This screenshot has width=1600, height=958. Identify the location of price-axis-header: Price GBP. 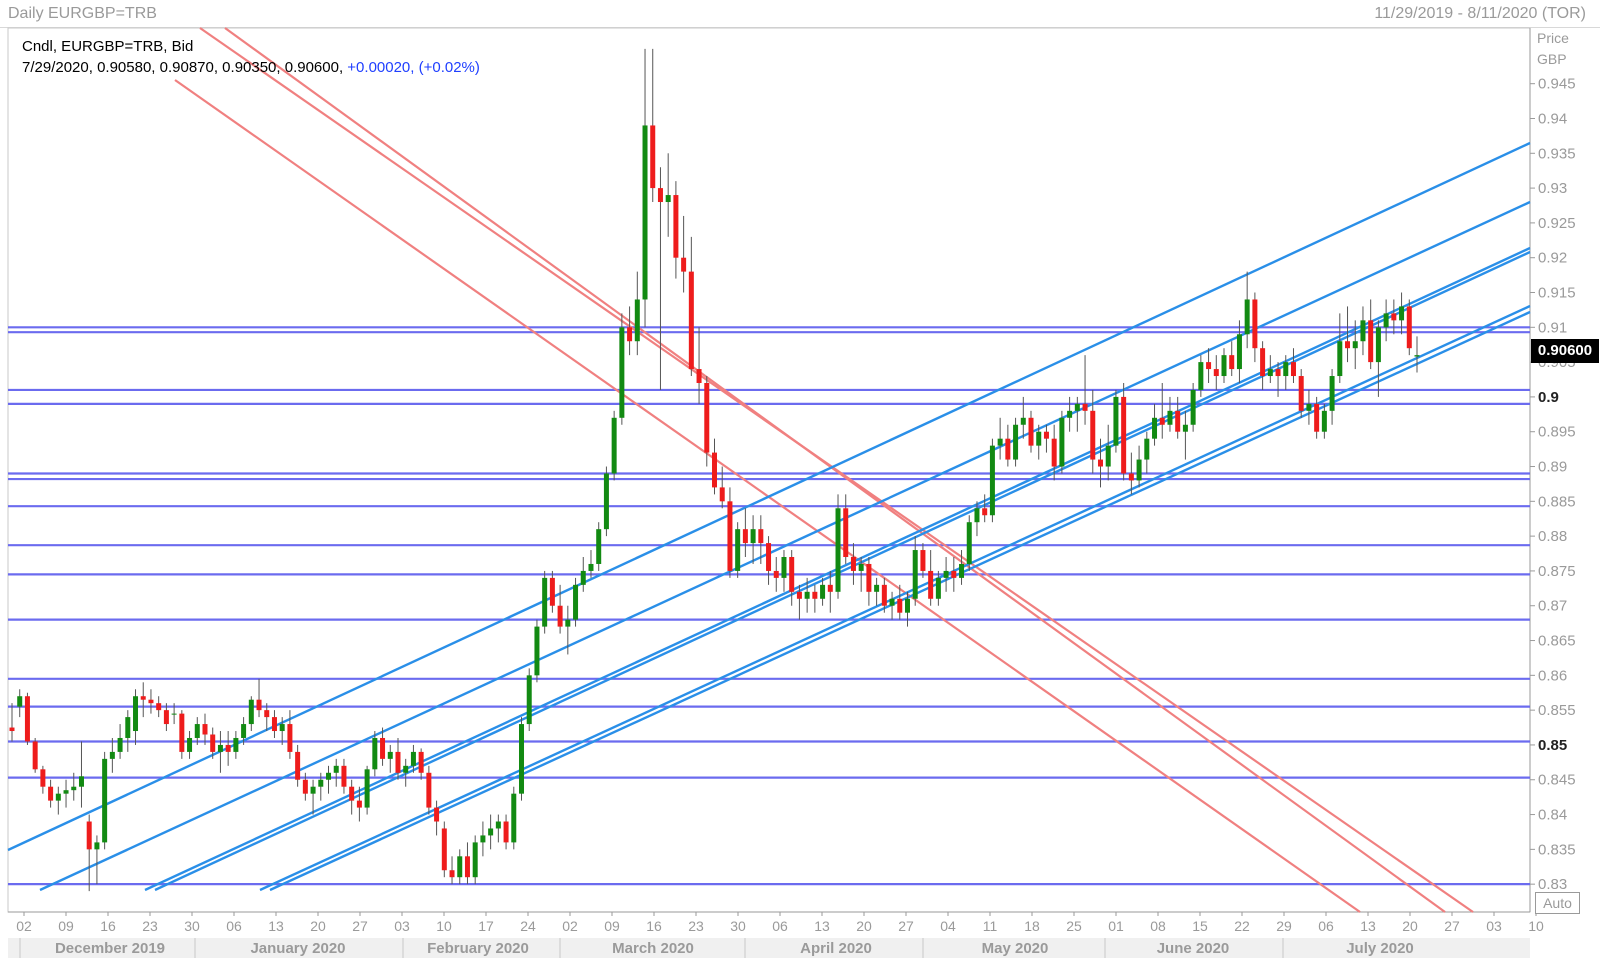
(1553, 49).